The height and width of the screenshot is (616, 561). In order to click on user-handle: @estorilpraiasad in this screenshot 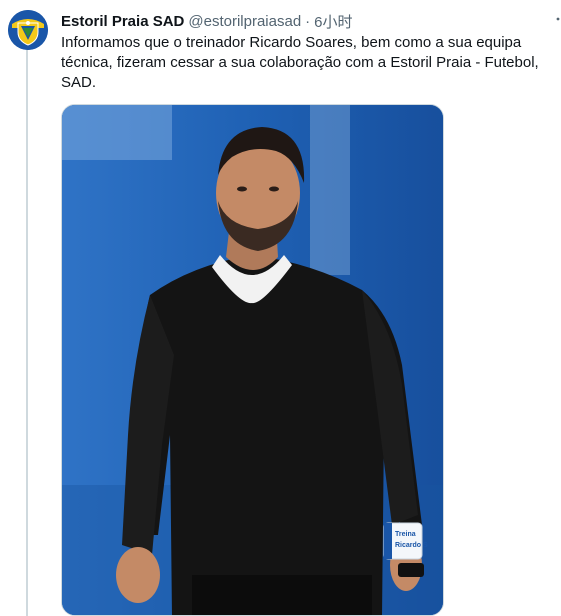, I will do `click(244, 21)`.